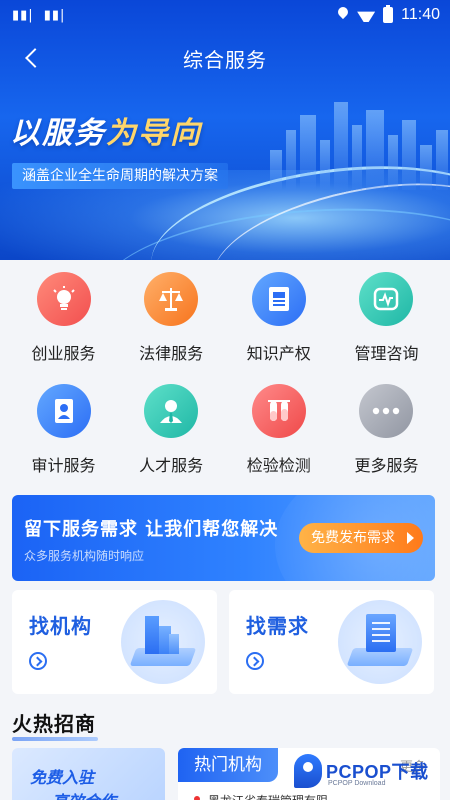 The image size is (450, 800). I want to click on slogan-text: 以服务, so click(58, 133).